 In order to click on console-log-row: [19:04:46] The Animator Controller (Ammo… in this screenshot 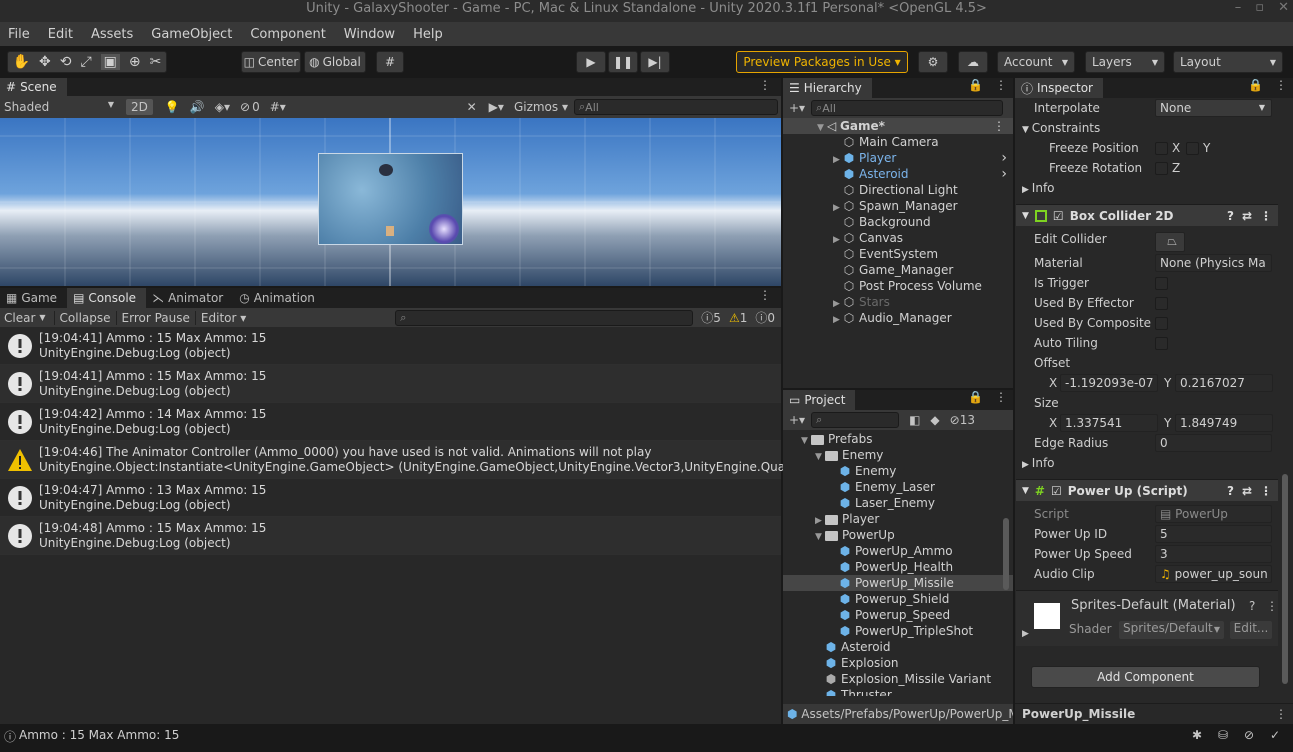, I will do `click(416, 460)`.